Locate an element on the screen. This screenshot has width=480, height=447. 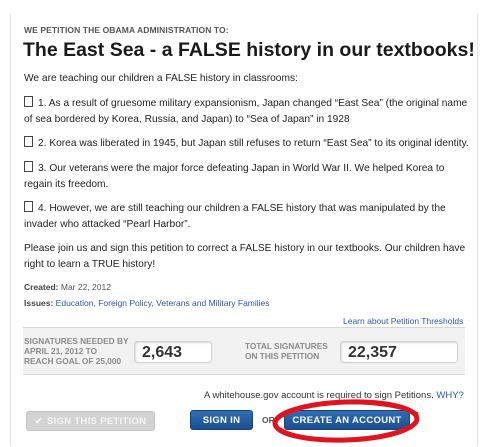
why-link: WHY? is located at coordinates (449, 395).